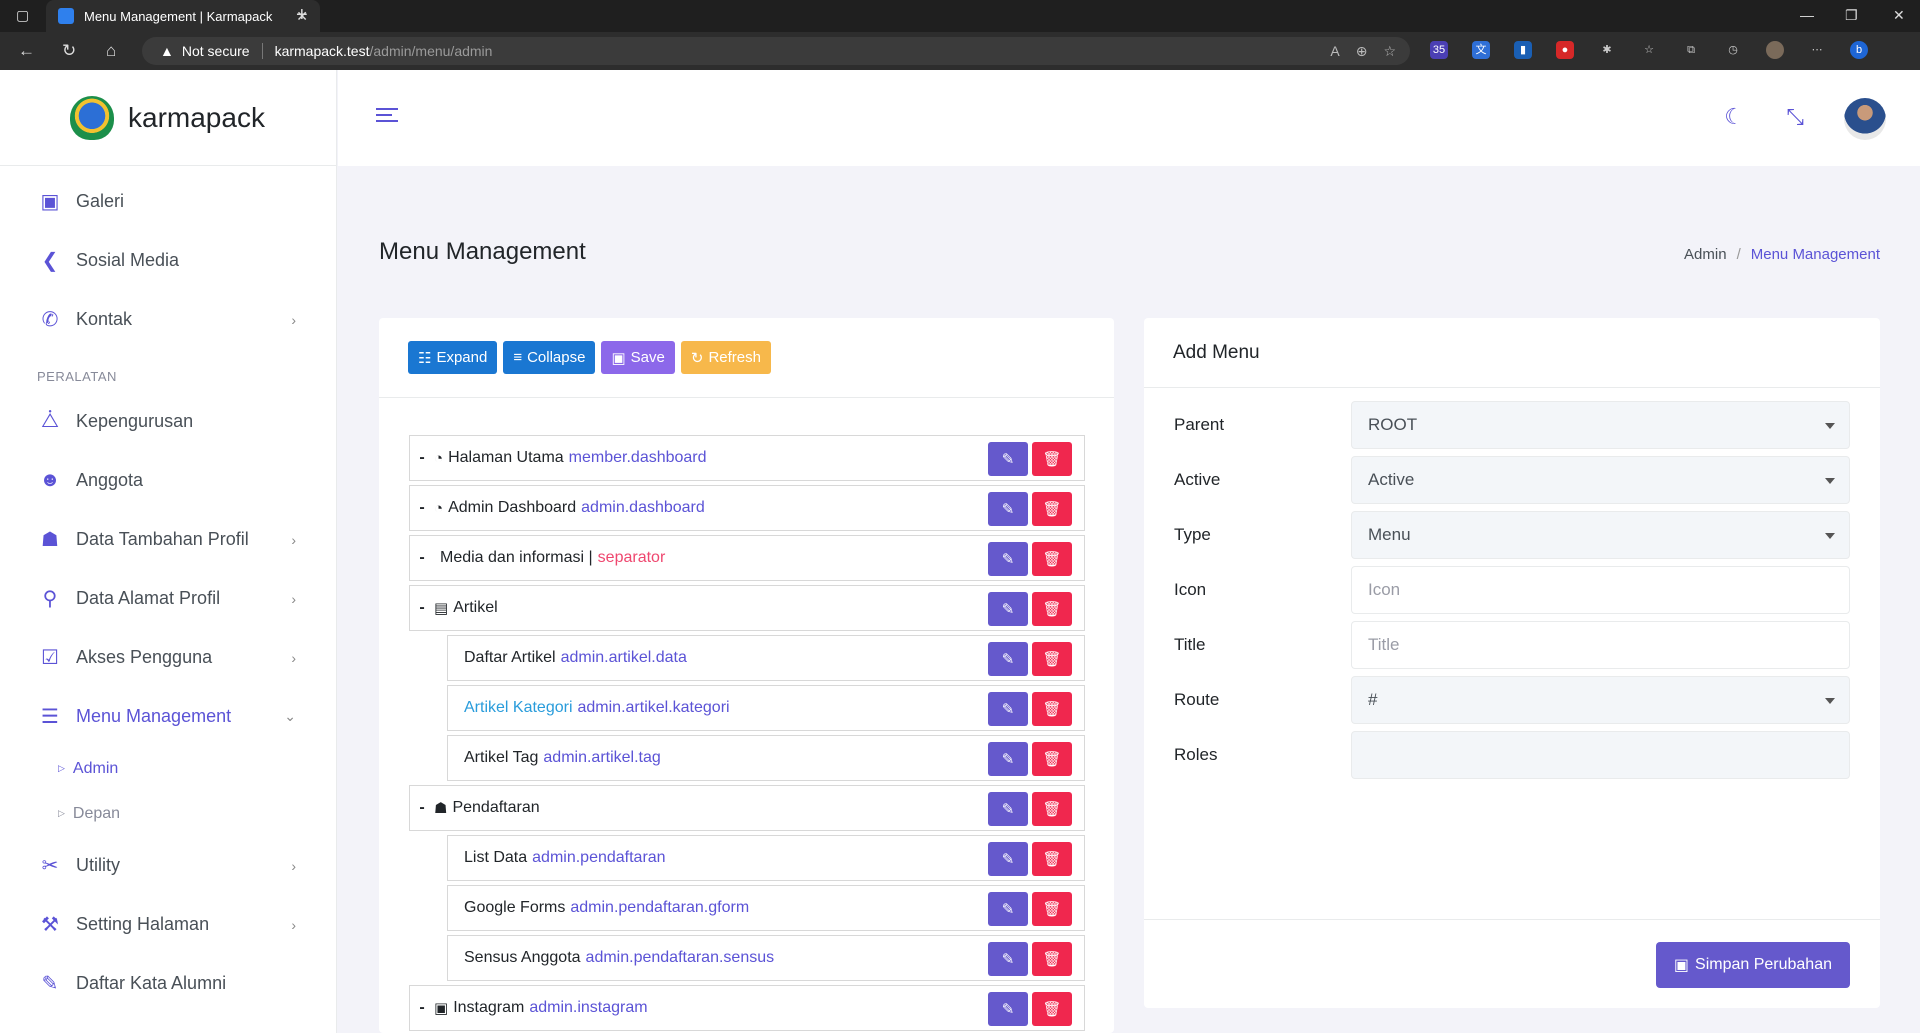 Image resolution: width=1920 pixels, height=1033 pixels. Describe the element at coordinates (747, 808) in the screenshot. I see `tree-node: - ☗ Pendaftaran ✎ 🗑` at that location.